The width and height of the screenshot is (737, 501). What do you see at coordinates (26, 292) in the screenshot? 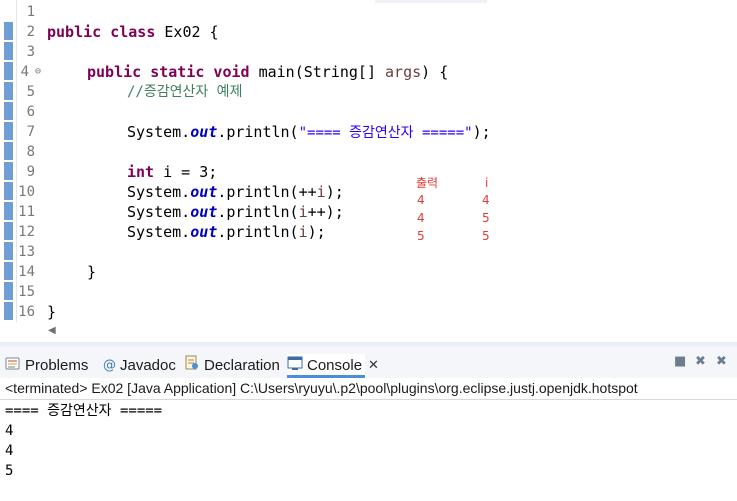
I see `line-number: 15` at bounding box center [26, 292].